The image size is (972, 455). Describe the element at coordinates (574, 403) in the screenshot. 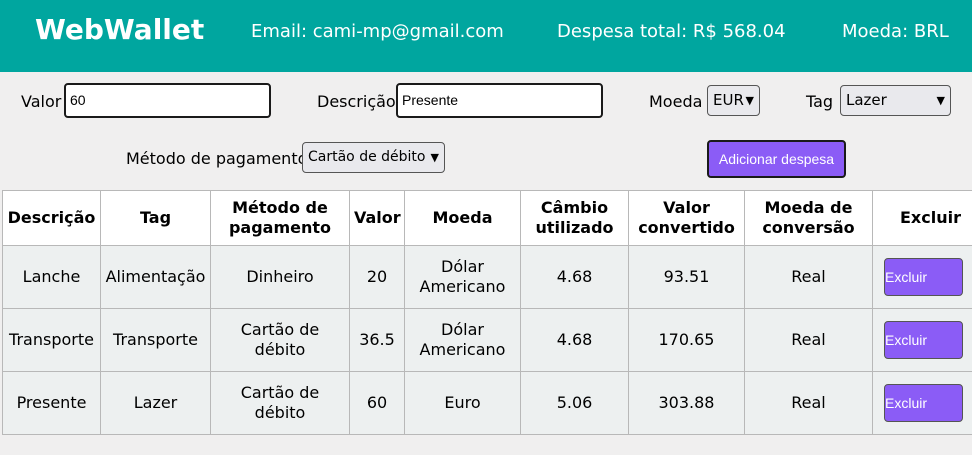

I see `cell-cambio: 5.06` at that location.